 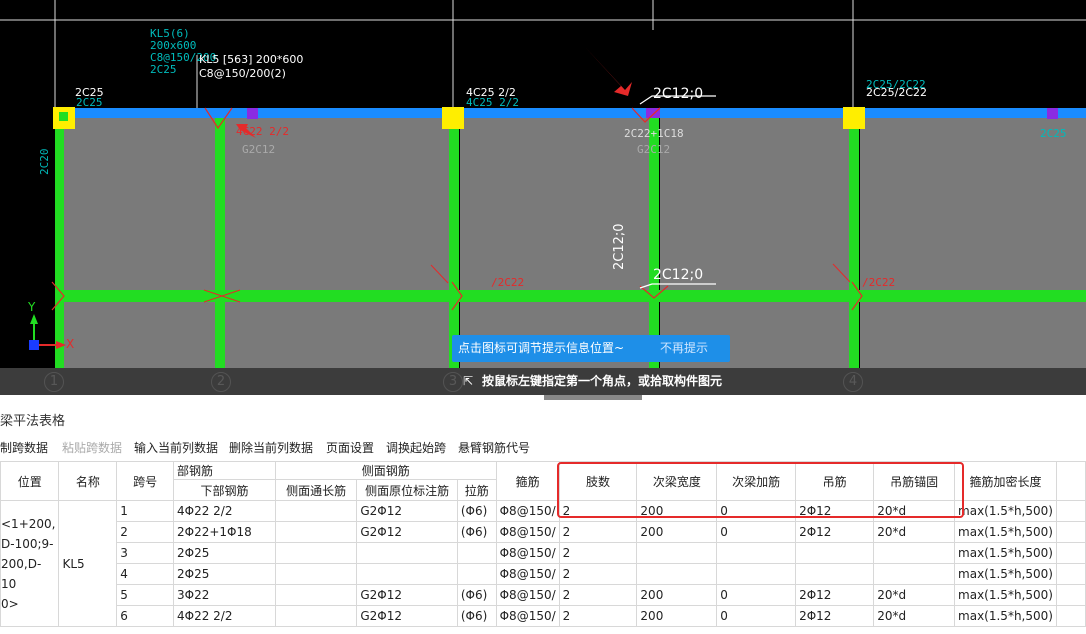 What do you see at coordinates (24, 447) in the screenshot?
I see `copy-span-data-button: 复制跨数据` at bounding box center [24, 447].